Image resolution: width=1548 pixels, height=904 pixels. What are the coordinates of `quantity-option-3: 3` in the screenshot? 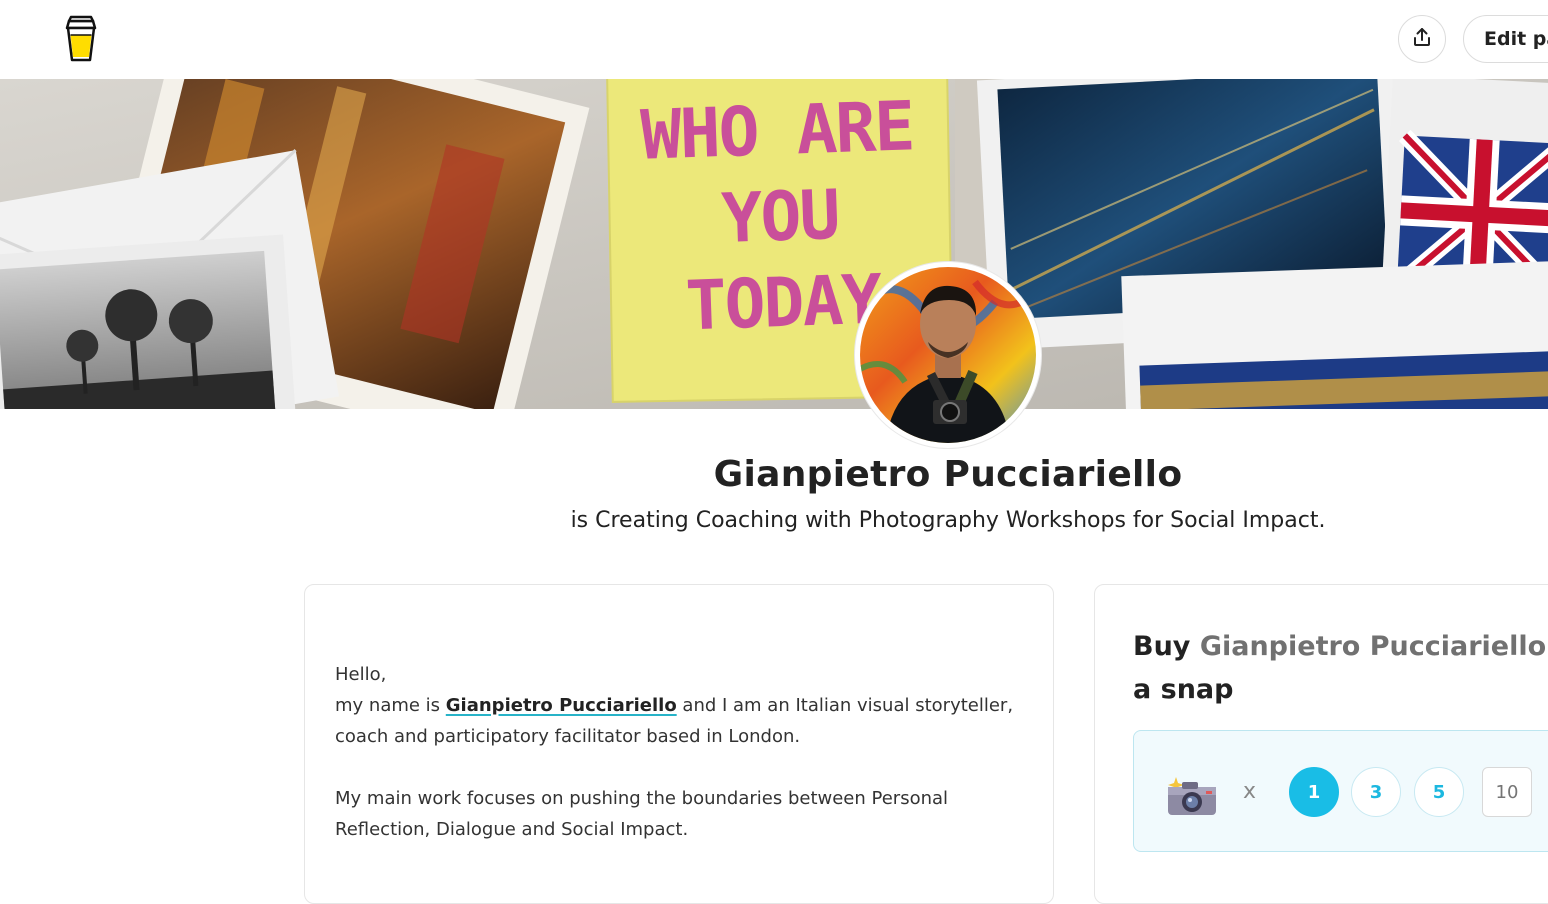 It's located at (1376, 792).